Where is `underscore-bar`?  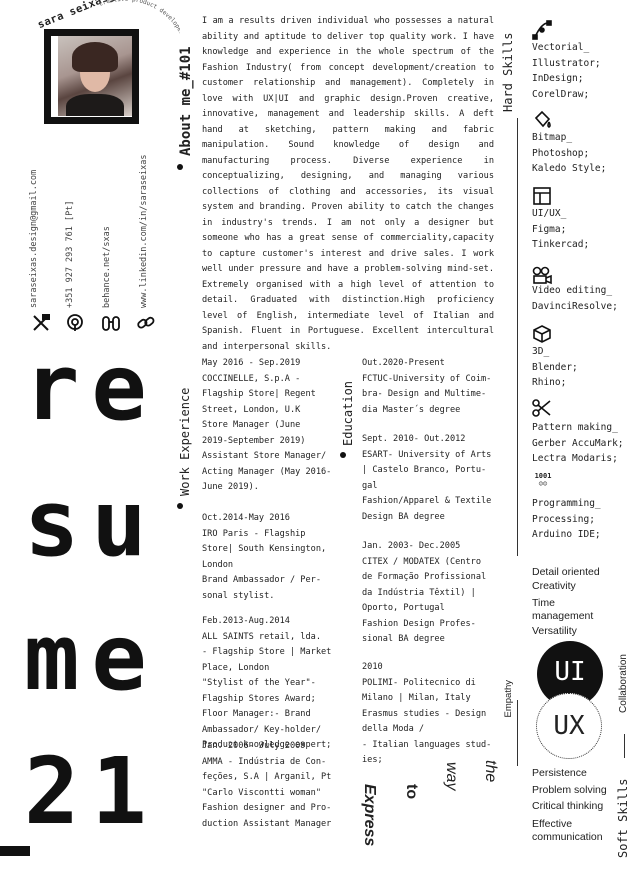
underscore-bar is located at coordinates (15, 851).